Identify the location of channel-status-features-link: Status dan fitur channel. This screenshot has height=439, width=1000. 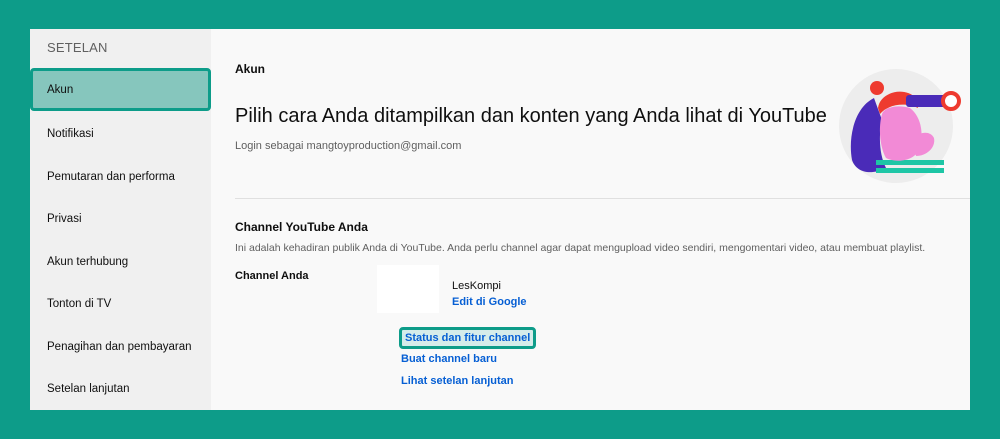
(468, 338).